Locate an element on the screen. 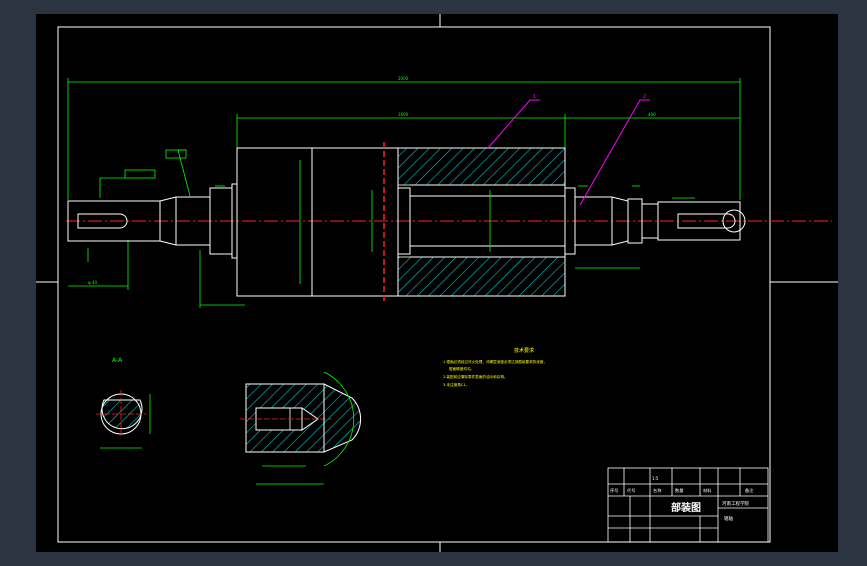 This screenshot has width=867, height=566. header-cell: 备注 is located at coordinates (749, 490).